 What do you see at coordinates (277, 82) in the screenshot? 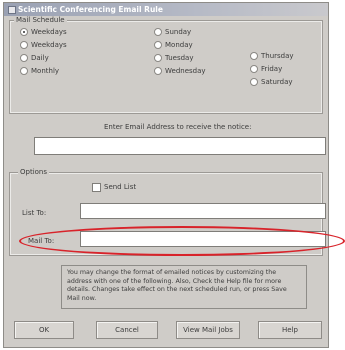
I see `option-label: Saturday` at bounding box center [277, 82].